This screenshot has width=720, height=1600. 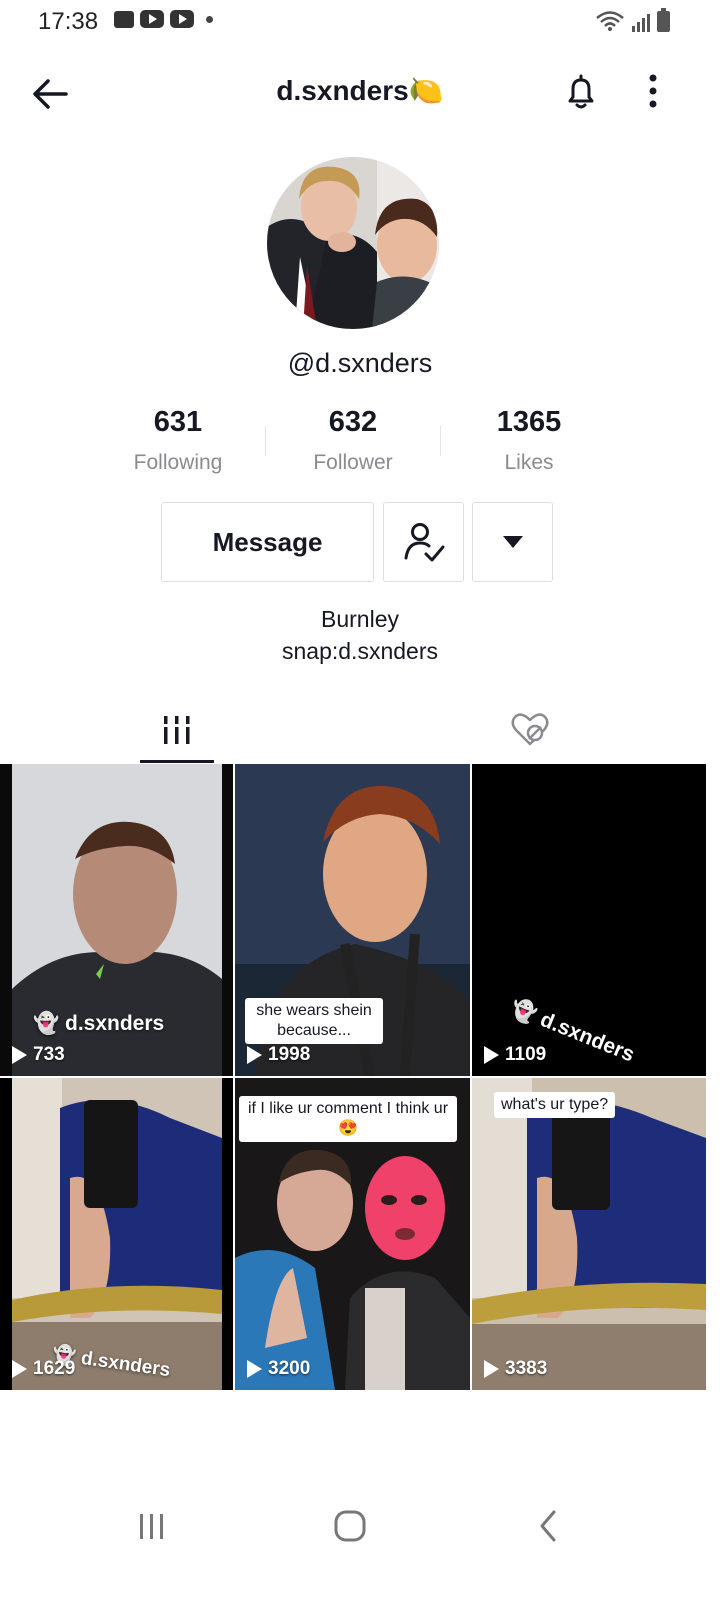 What do you see at coordinates (54, 1368) in the screenshot?
I see `view-count-value: 1629` at bounding box center [54, 1368].